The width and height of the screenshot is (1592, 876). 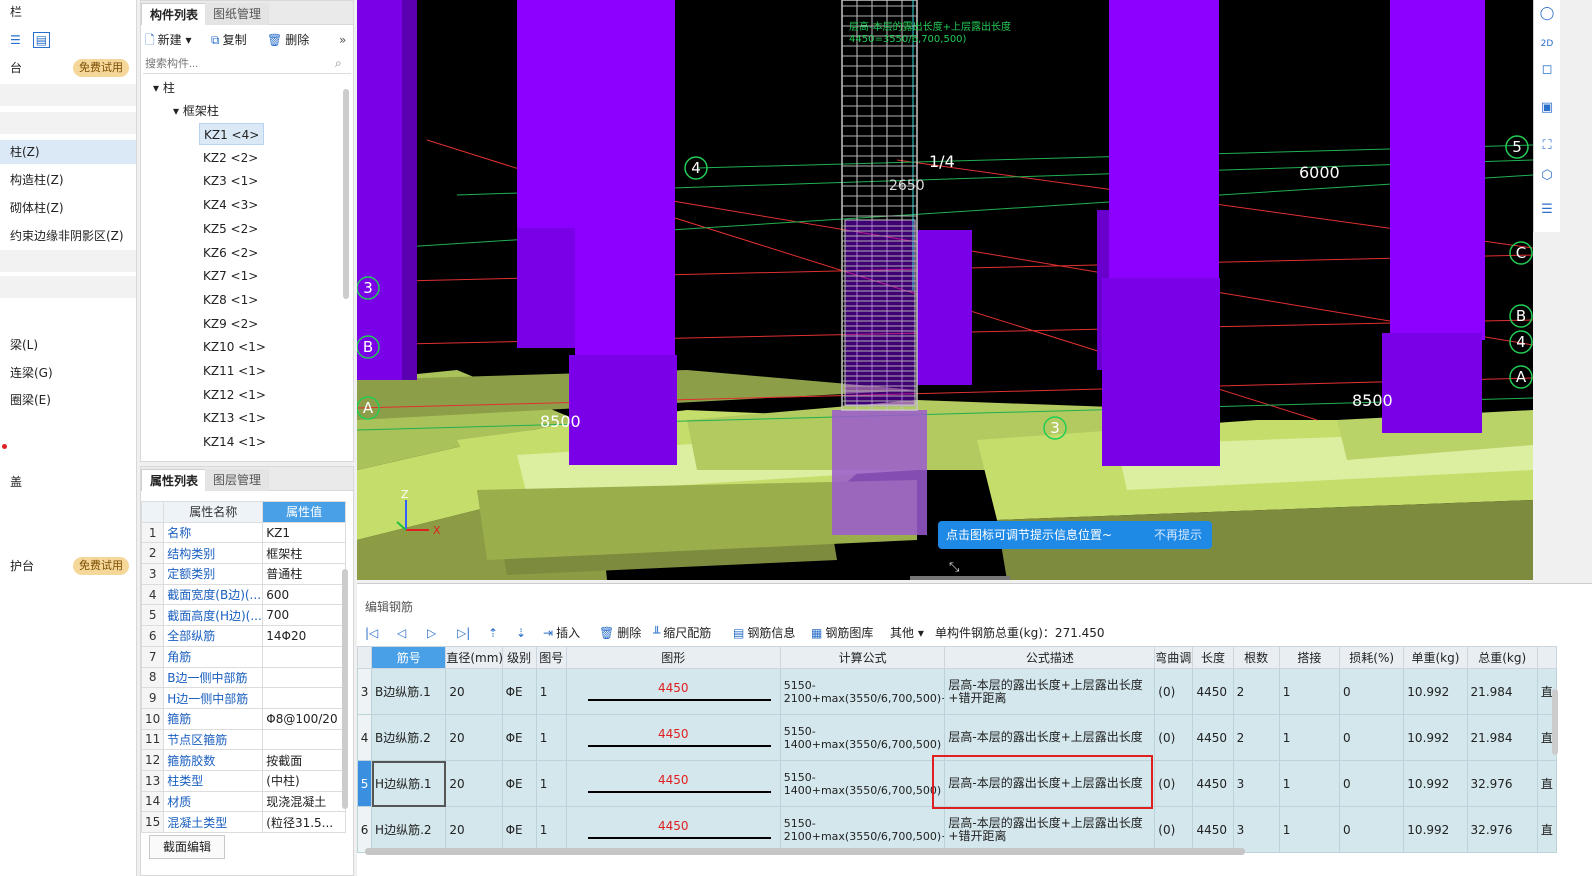 I want to click on property-row: 10 箍筋 Φ8@100/20, so click(x=243, y=718).